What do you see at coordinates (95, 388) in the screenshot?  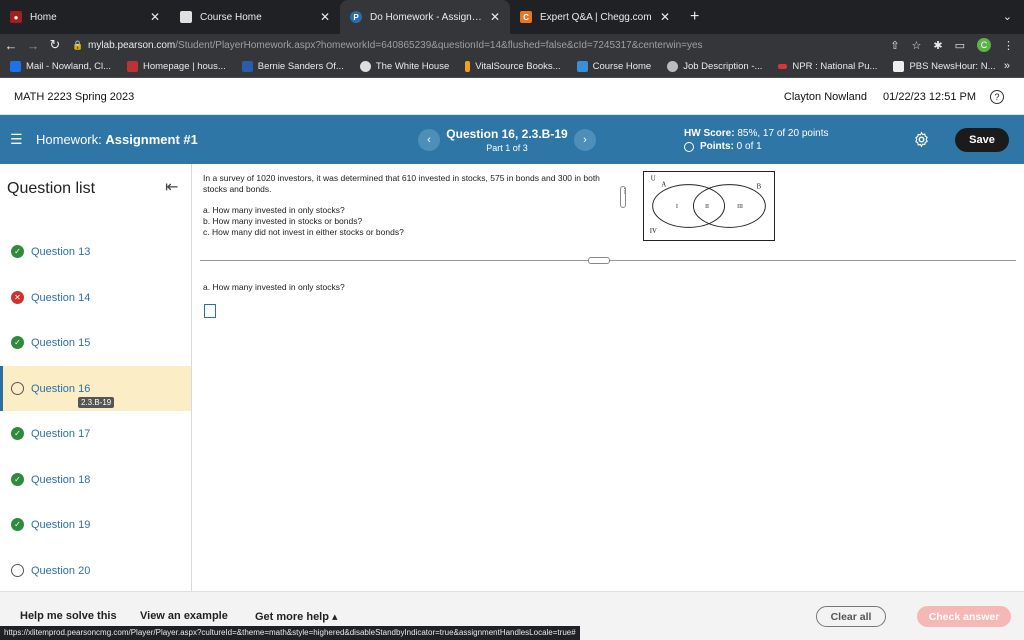 I see `question-list-item-current: Question 16 2.3.B-19` at bounding box center [95, 388].